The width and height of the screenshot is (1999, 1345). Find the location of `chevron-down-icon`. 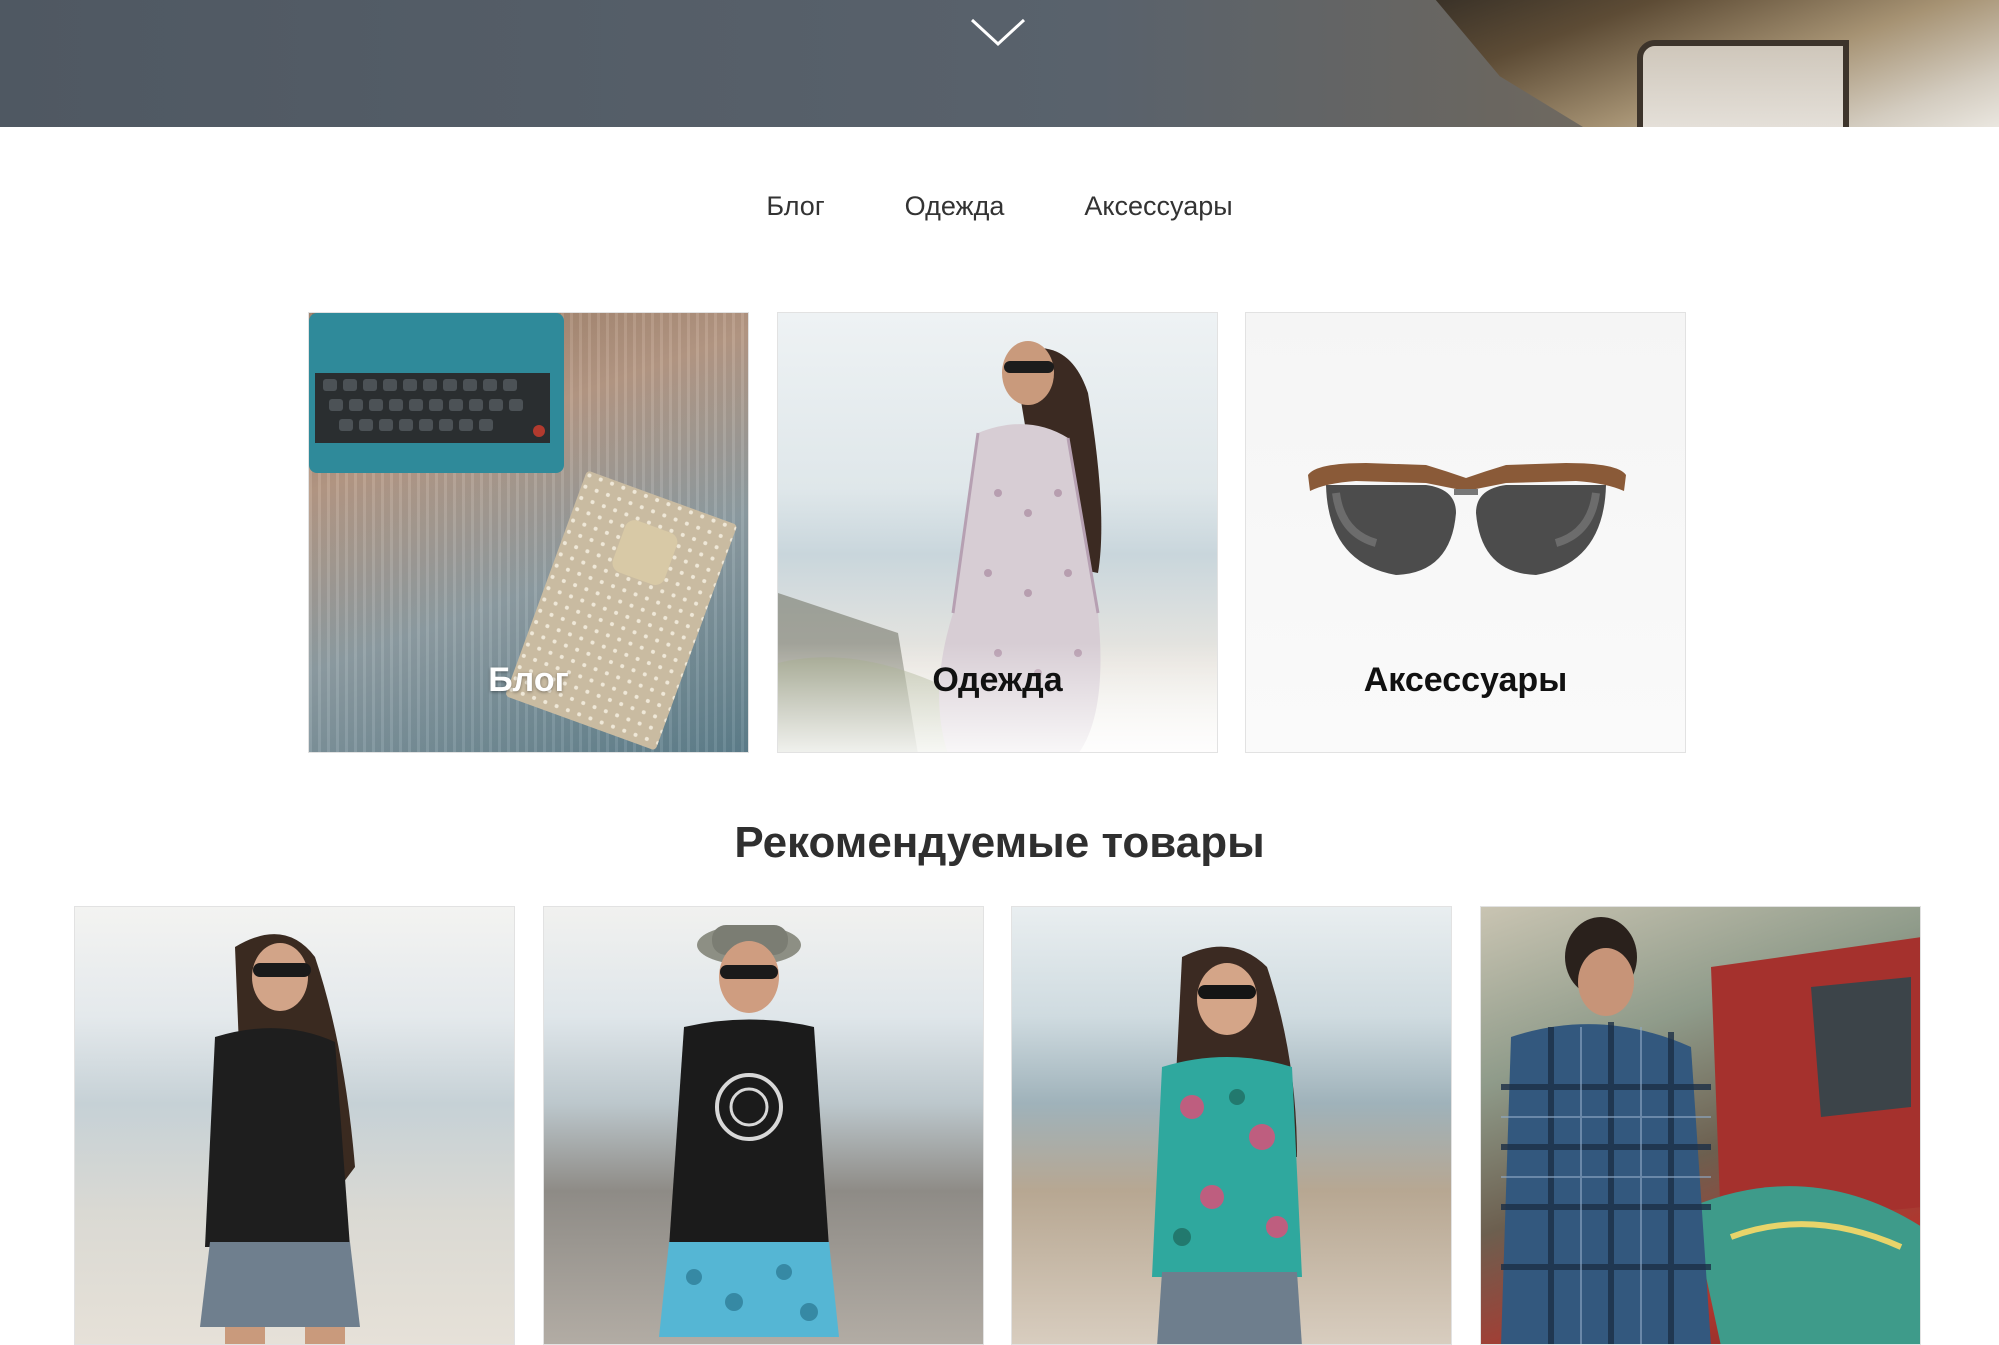

chevron-down-icon is located at coordinates (998, 32).